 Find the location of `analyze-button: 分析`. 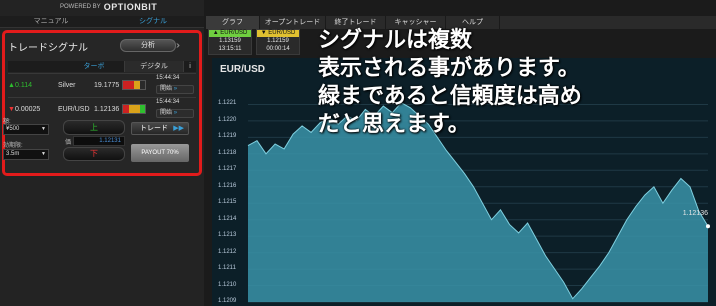

analyze-button: 分析 is located at coordinates (148, 45).